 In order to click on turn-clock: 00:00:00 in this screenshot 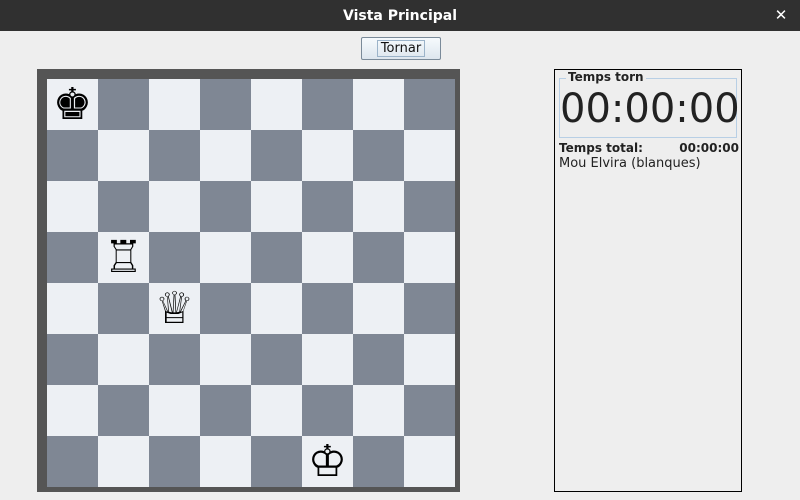, I will do `click(650, 109)`.